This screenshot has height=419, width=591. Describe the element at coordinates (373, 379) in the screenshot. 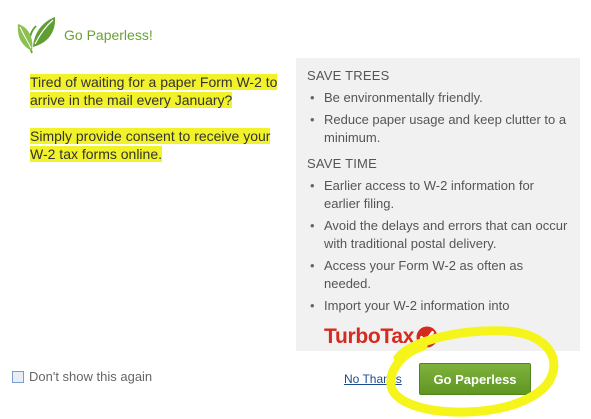

I see `no-thanks-link: No Thanks` at that location.